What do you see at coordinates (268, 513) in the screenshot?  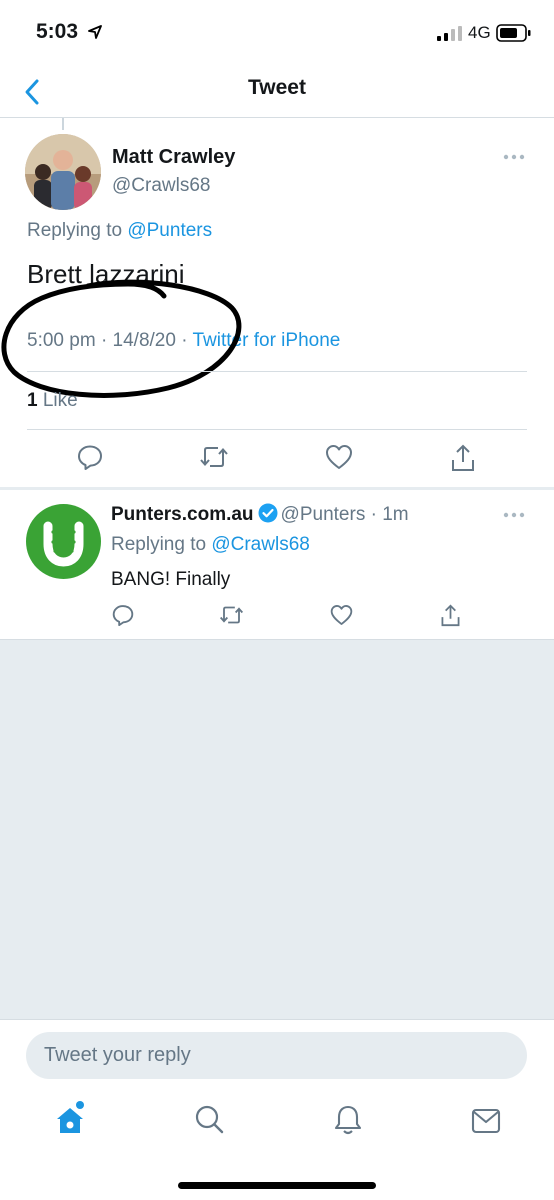 I see `verified-badge-icon` at bounding box center [268, 513].